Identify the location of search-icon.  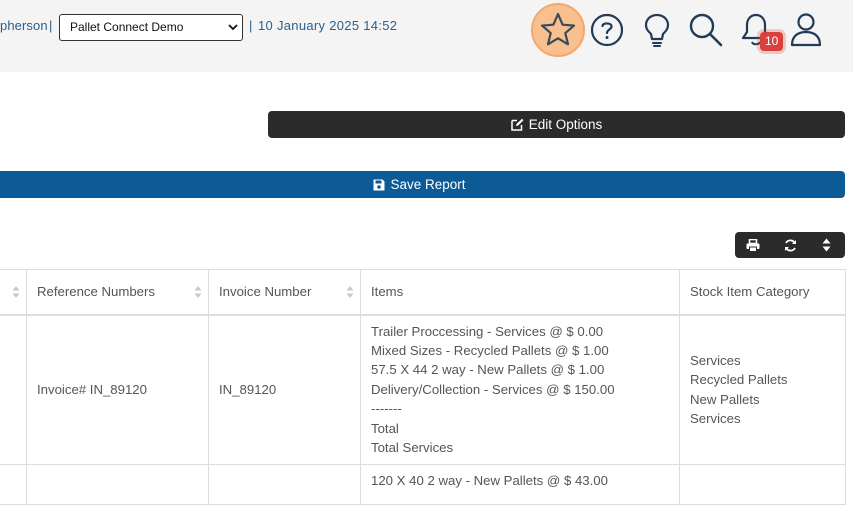
(706, 30).